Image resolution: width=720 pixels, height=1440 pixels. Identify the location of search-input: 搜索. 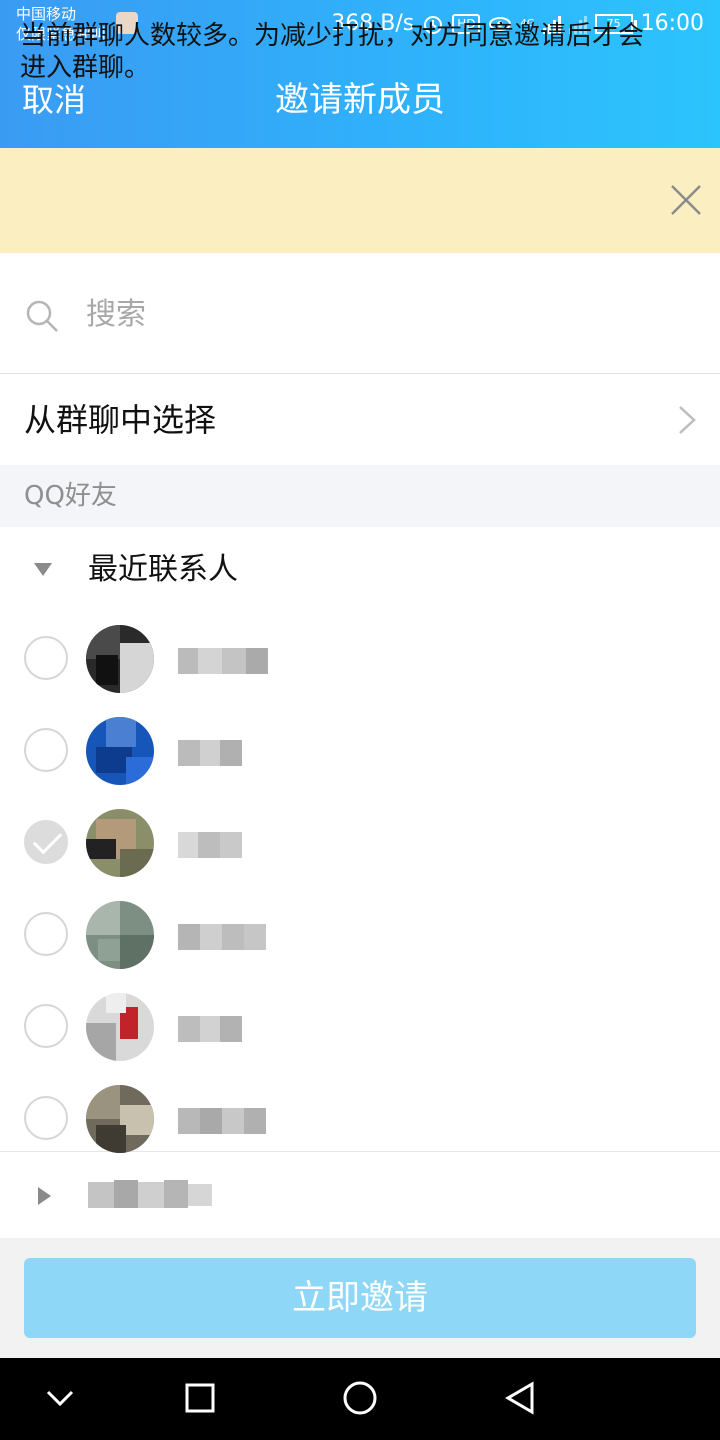
(116, 315).